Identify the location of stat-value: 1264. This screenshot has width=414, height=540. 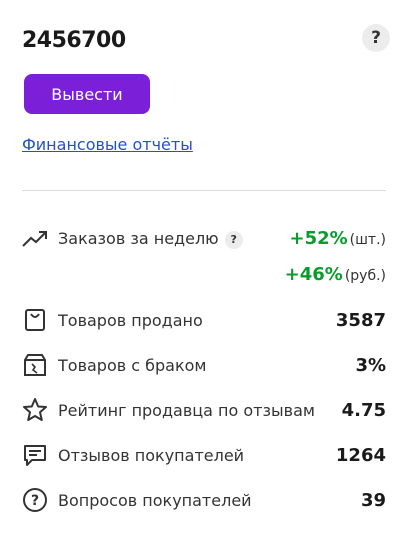
(360, 455).